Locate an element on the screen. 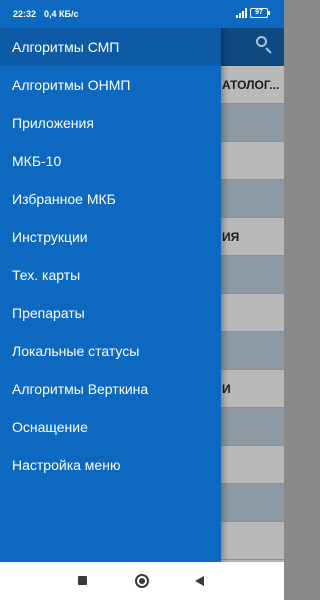 Image resolution: width=320 pixels, height=600 pixels. drawer-item: Инструкции is located at coordinates (110, 237).